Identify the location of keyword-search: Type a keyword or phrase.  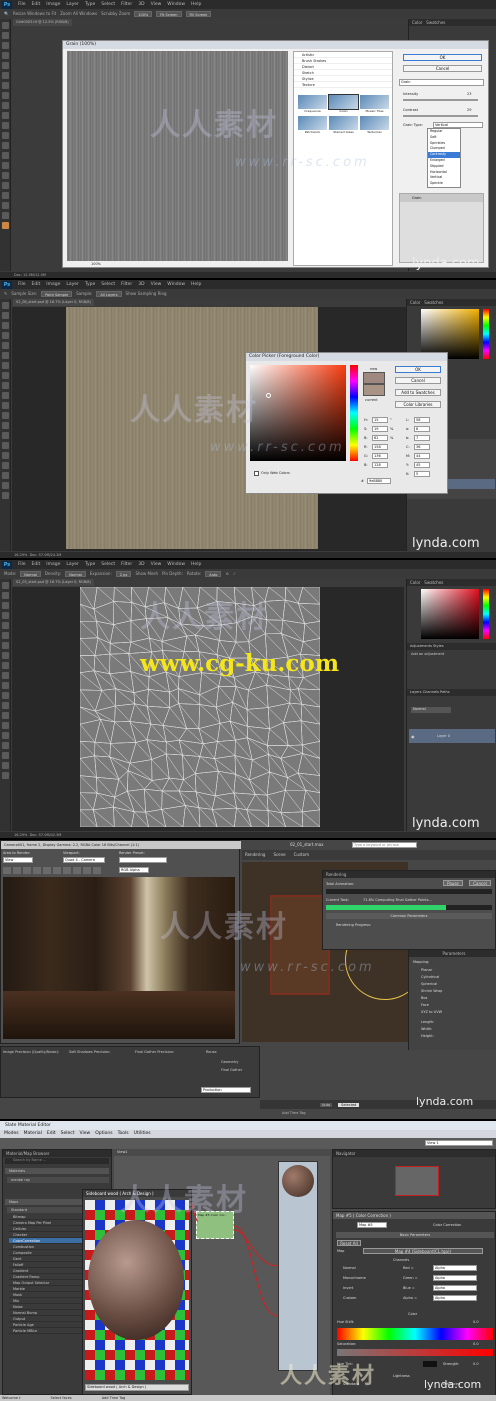
(384, 845).